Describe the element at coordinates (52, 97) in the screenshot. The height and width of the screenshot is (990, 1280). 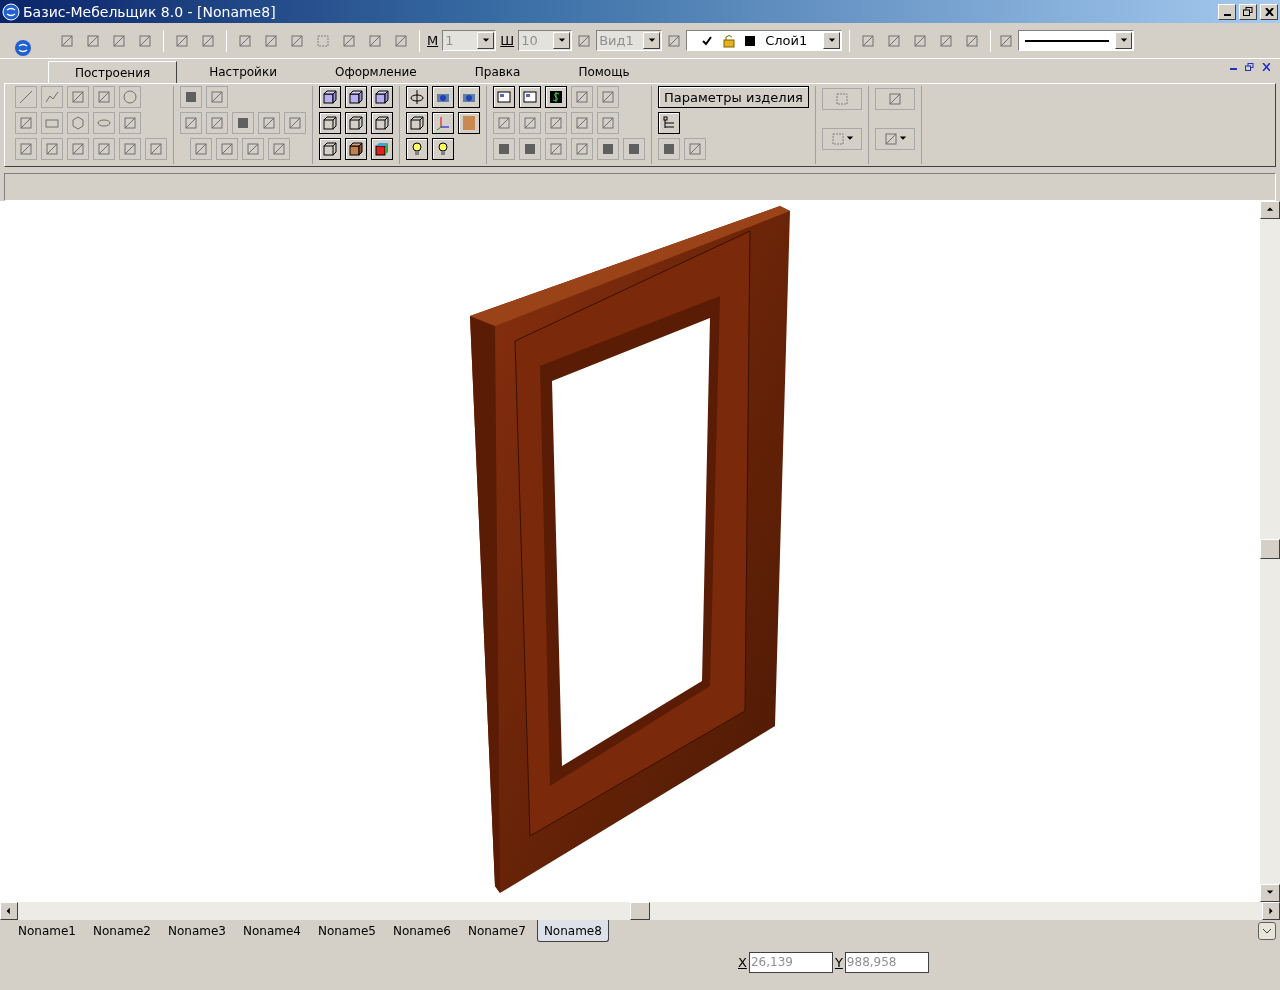
I see `polyline-icon` at that location.